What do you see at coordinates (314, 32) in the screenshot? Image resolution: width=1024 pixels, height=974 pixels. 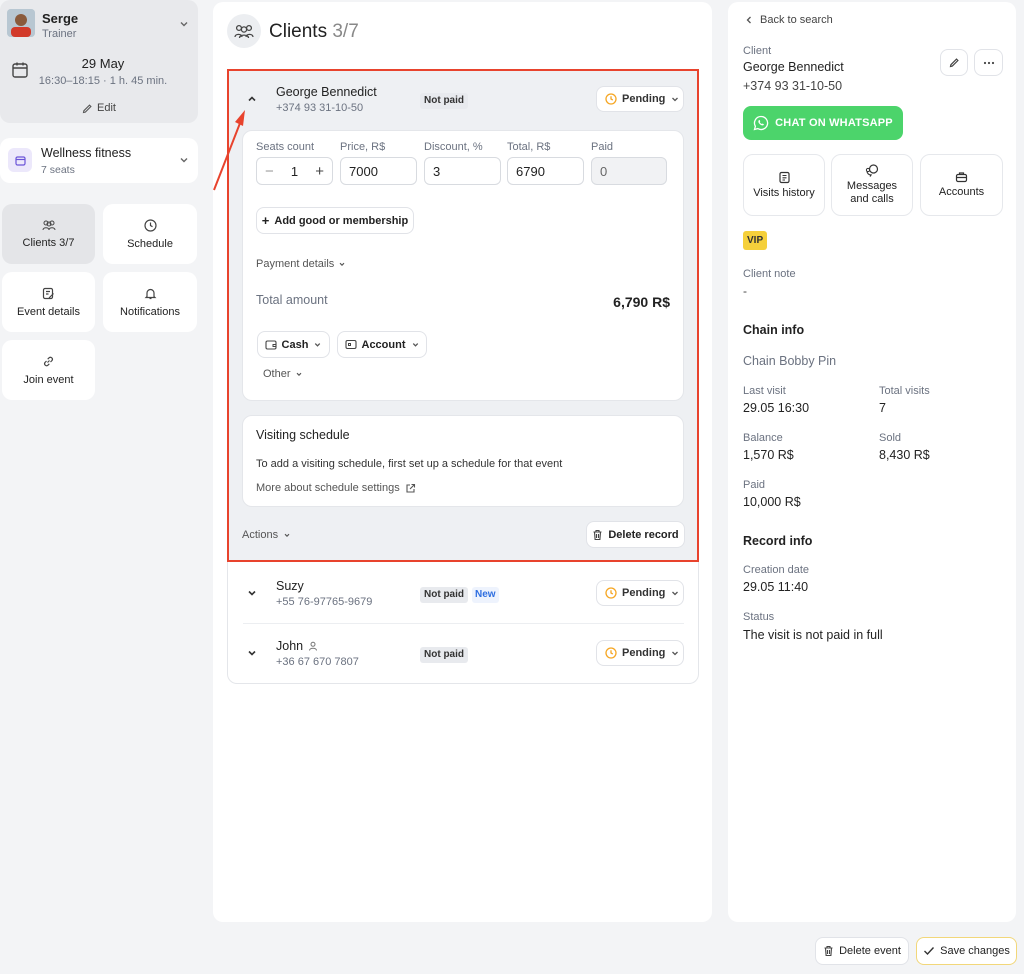 I see `page-title: Clients 3/7` at bounding box center [314, 32].